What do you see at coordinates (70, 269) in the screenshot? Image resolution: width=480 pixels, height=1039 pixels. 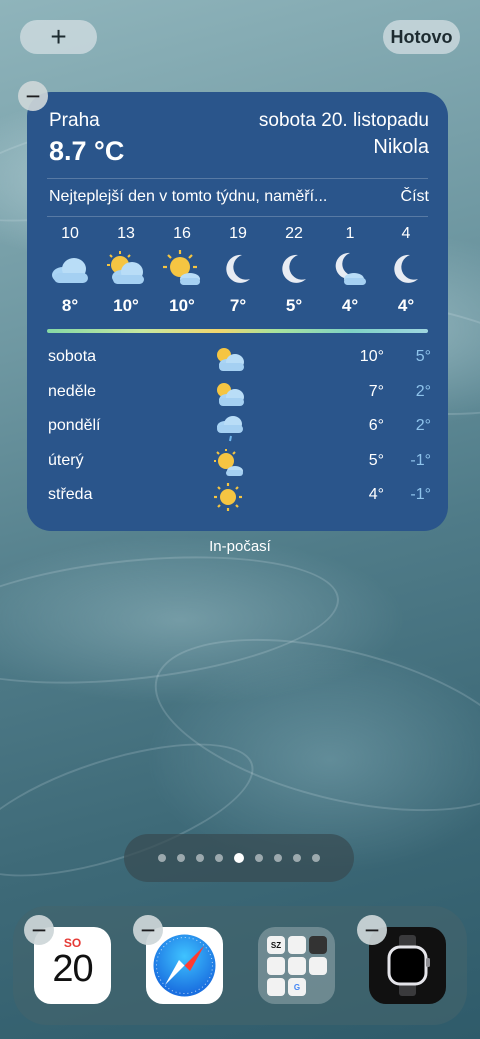 I see `cloud-icon` at bounding box center [70, 269].